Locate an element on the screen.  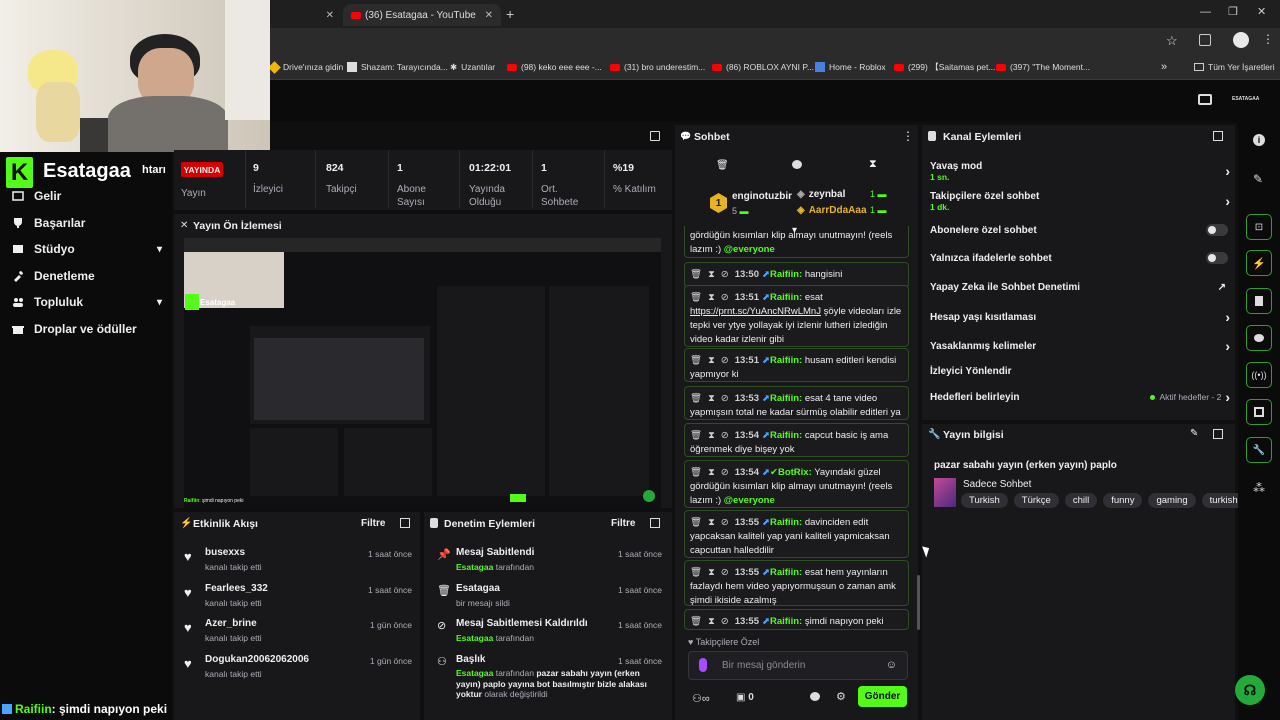
activity-user: Azer_brine is located at coordinates (231, 623).